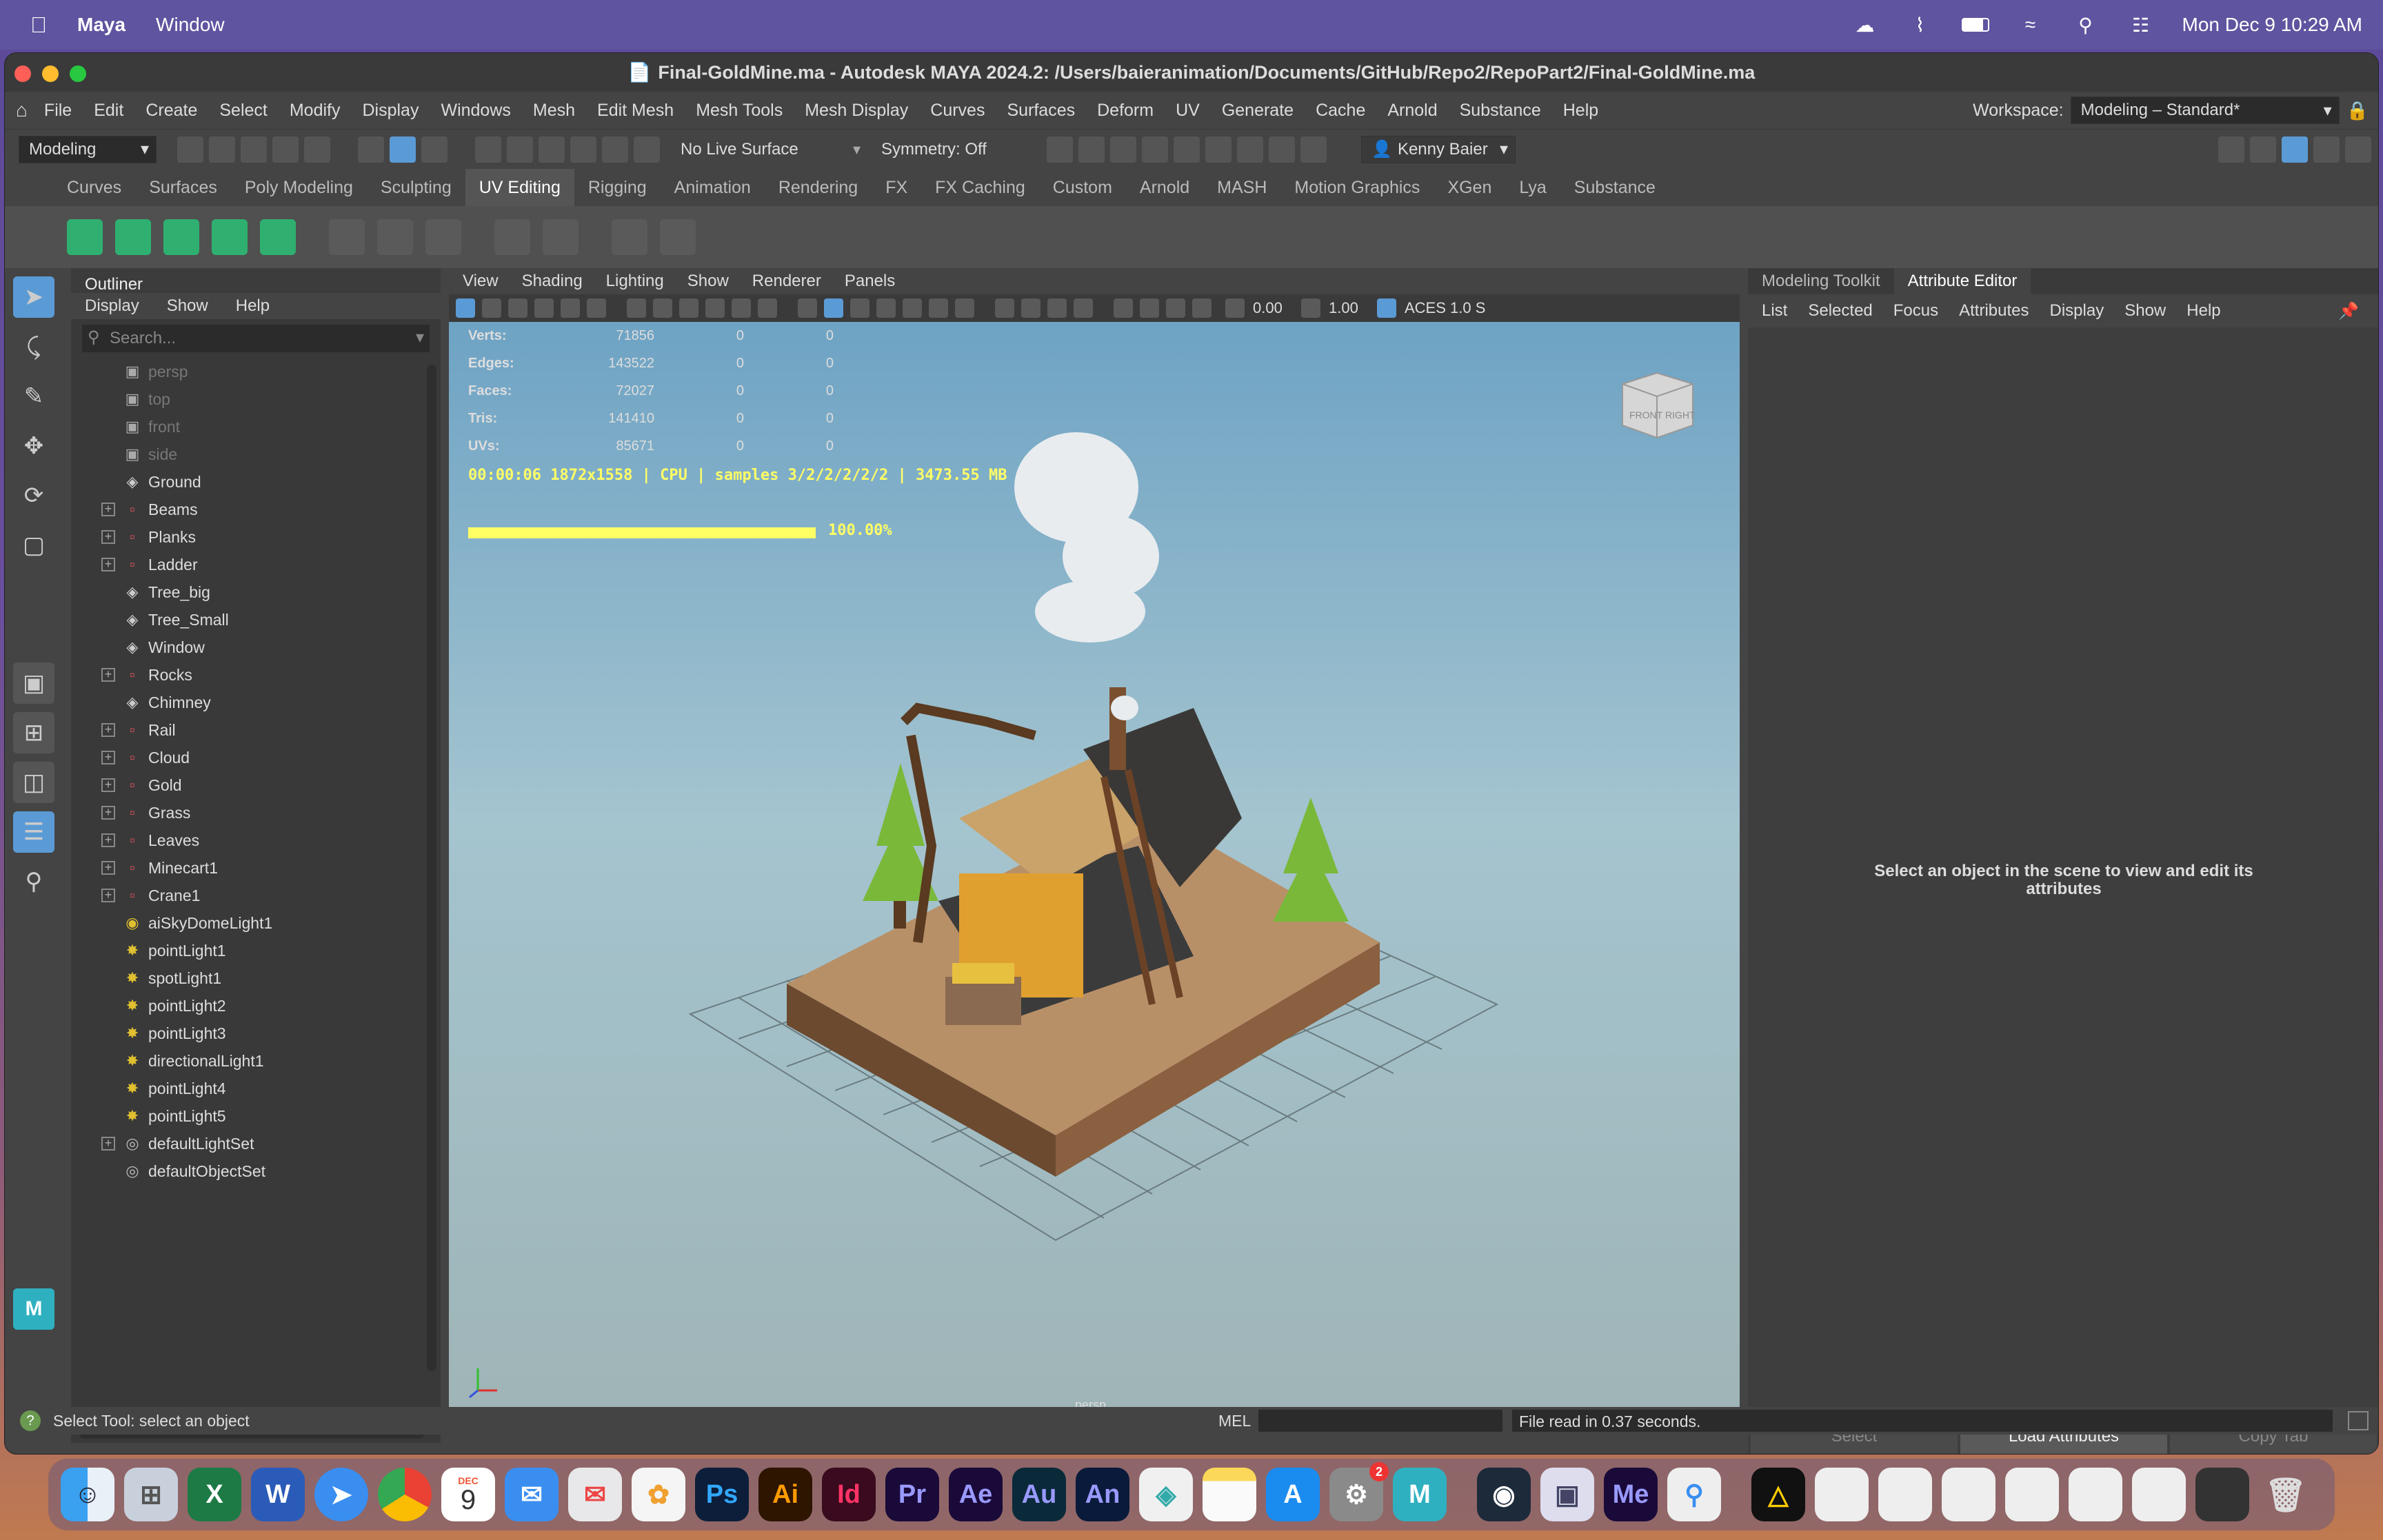  I want to click on snap-magnet-icon, so click(647, 150).